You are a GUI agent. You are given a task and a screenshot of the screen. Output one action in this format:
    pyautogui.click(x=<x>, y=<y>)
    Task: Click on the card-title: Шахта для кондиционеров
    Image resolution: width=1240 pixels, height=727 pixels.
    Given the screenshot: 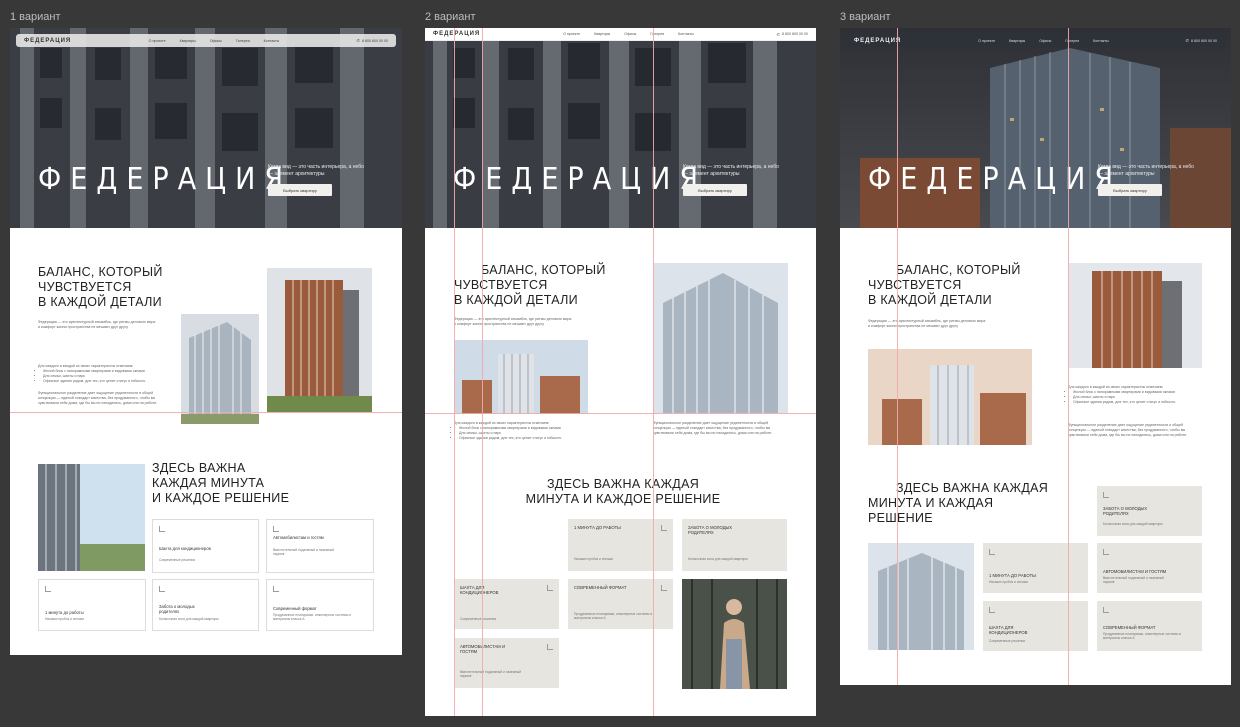 What is the action you would take?
    pyautogui.click(x=185, y=548)
    